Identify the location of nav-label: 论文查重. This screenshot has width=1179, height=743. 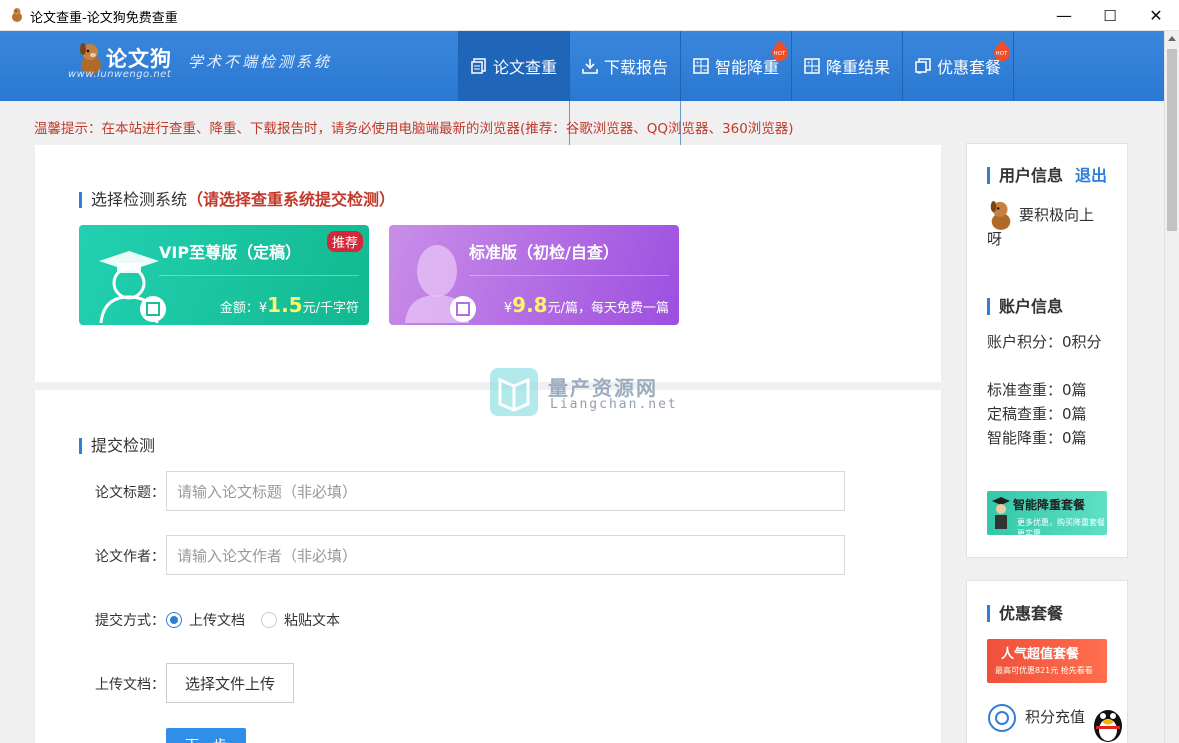
(524, 67).